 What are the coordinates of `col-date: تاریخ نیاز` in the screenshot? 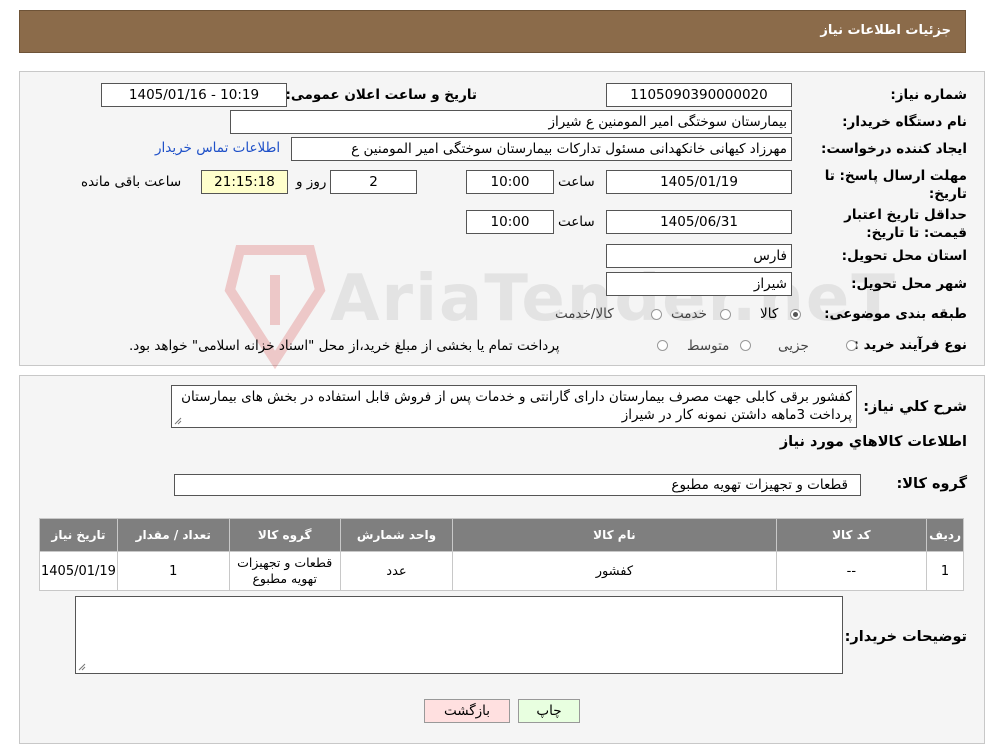 It's located at (78, 535).